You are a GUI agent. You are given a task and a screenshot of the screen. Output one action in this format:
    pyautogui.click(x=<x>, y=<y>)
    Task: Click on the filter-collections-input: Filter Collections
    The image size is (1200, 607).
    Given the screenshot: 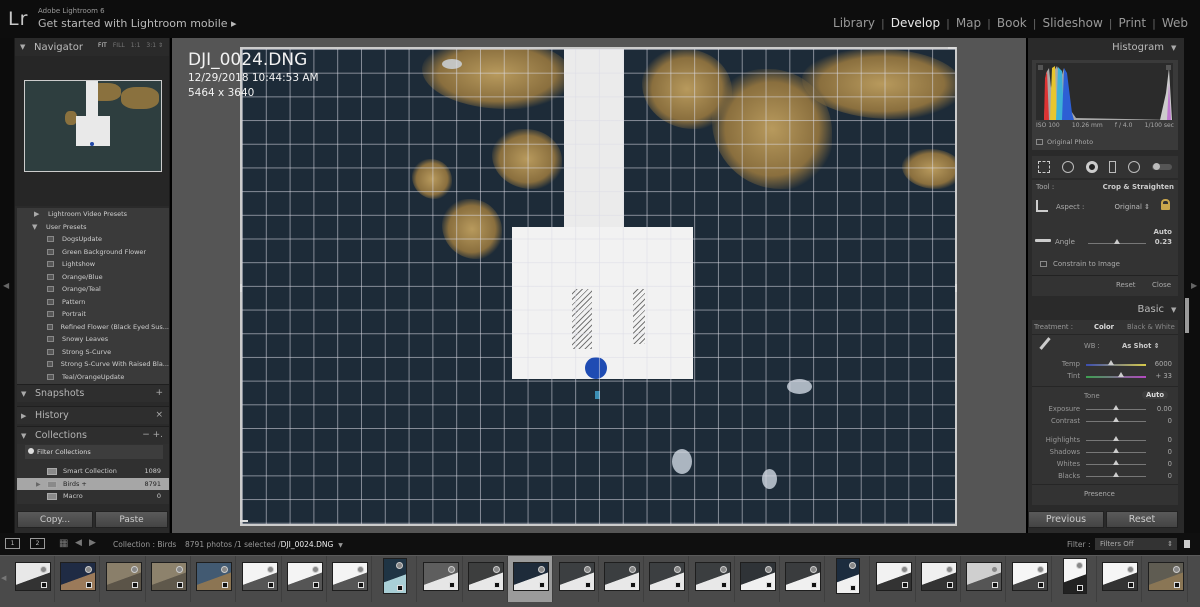 What is the action you would take?
    pyautogui.click(x=94, y=452)
    